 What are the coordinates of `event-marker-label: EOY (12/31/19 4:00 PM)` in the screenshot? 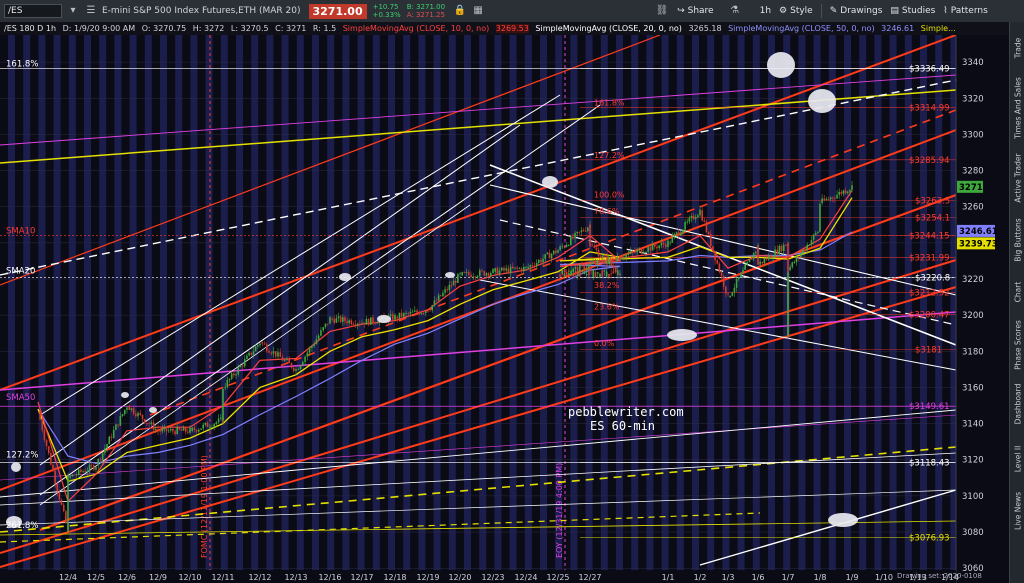 It's located at (559, 510).